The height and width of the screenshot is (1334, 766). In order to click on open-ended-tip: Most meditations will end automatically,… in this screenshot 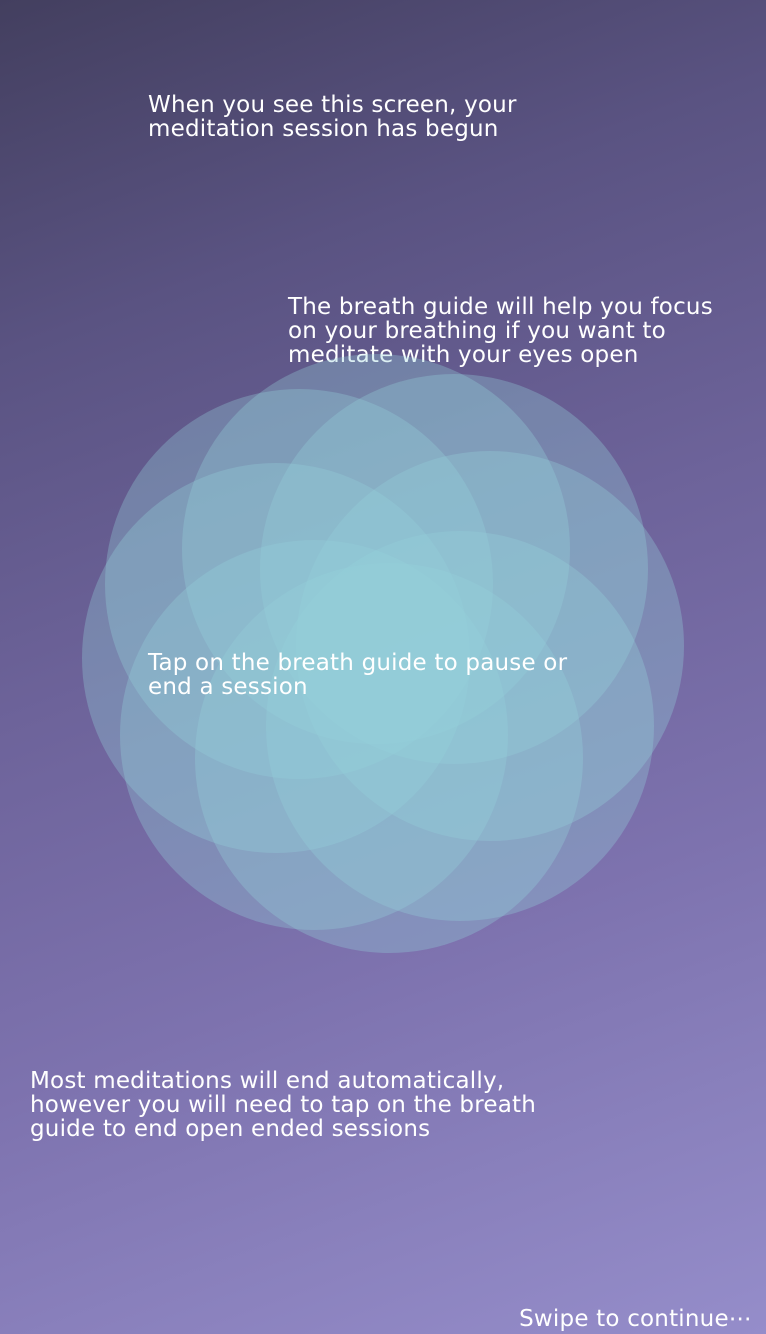, I will do `click(283, 1105)`.